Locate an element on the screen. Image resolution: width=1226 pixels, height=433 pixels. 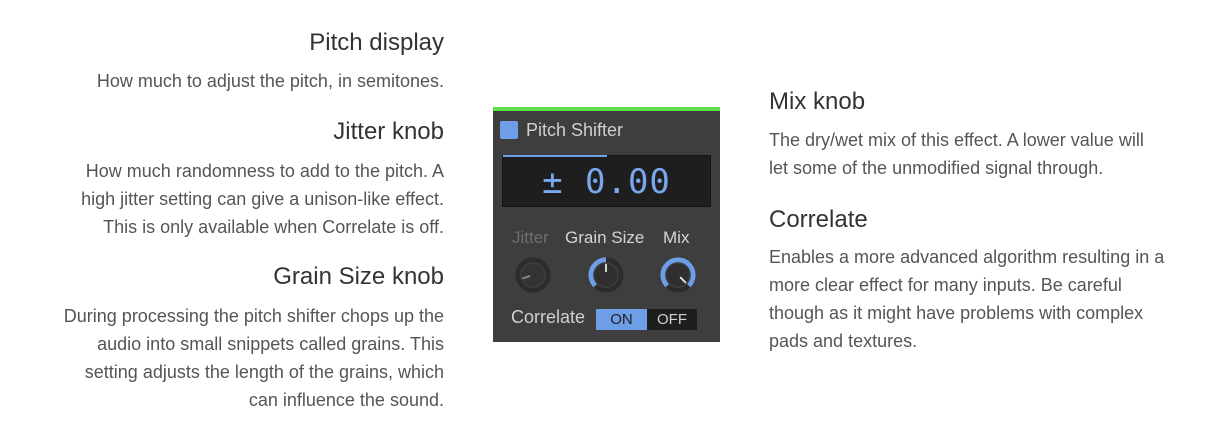
mix-knob is located at coordinates (678, 275).